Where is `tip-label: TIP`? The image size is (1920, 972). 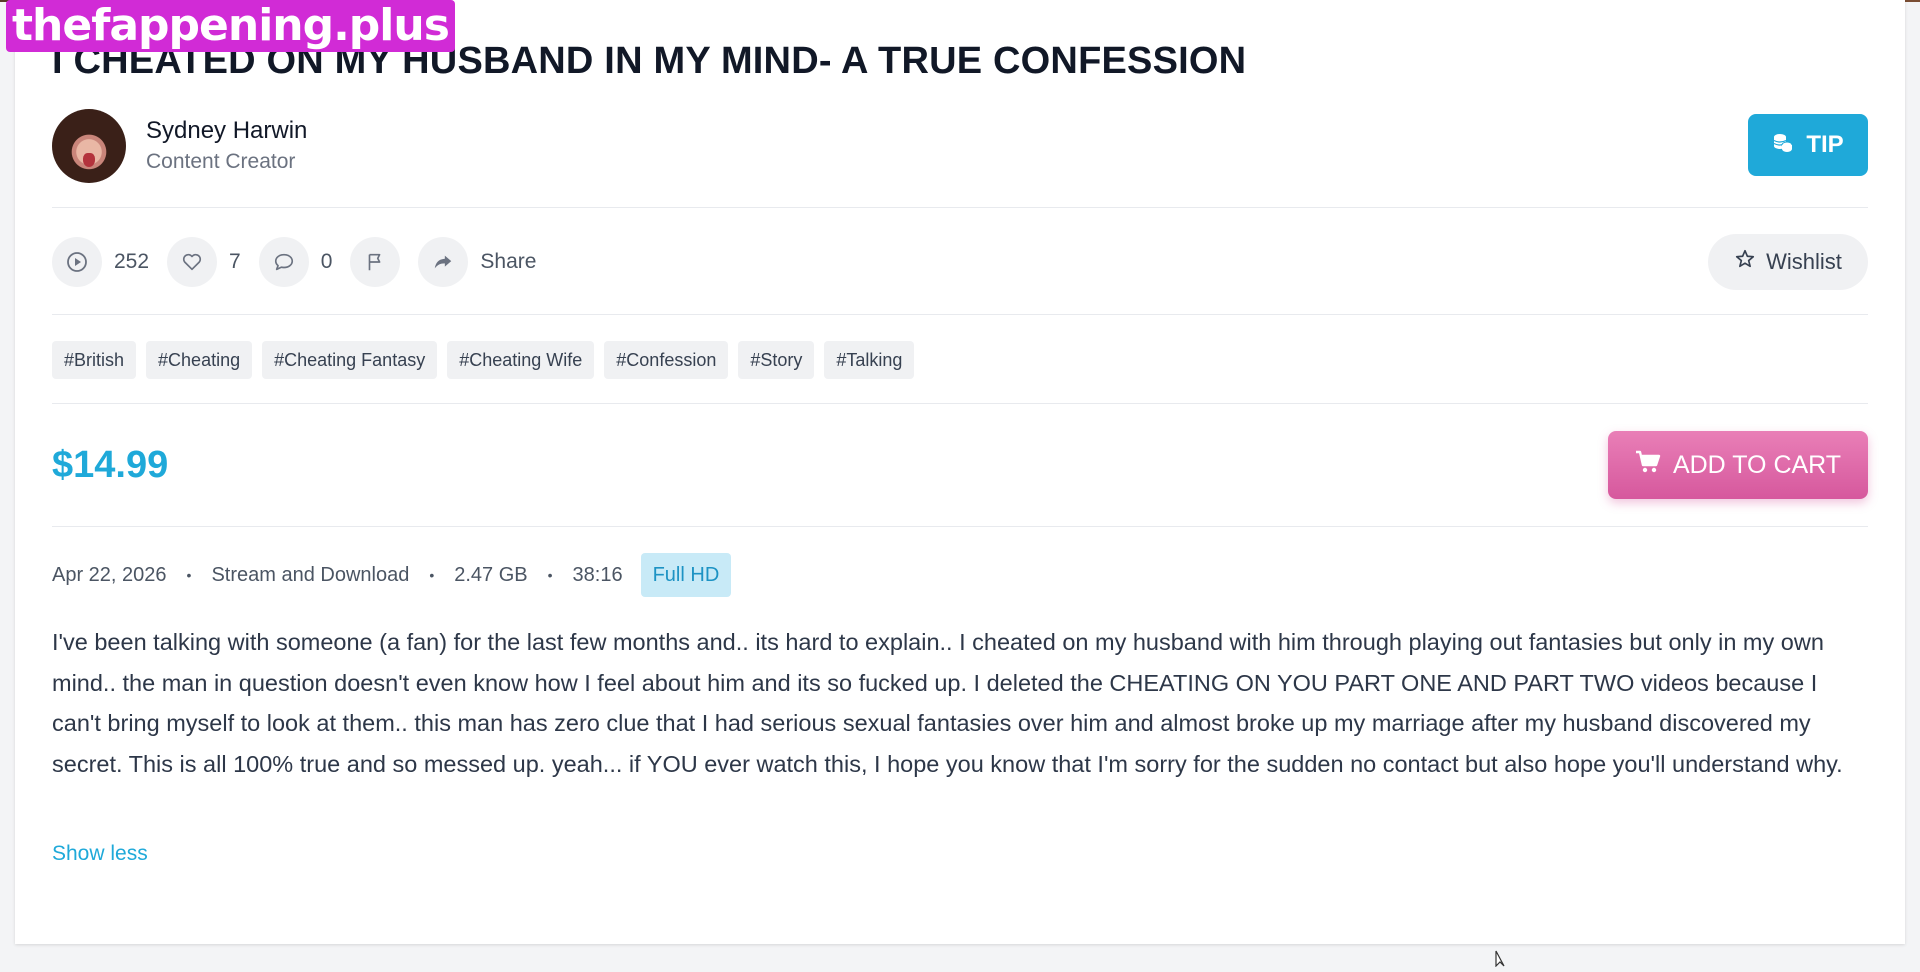
tip-label: TIP is located at coordinates (1825, 144).